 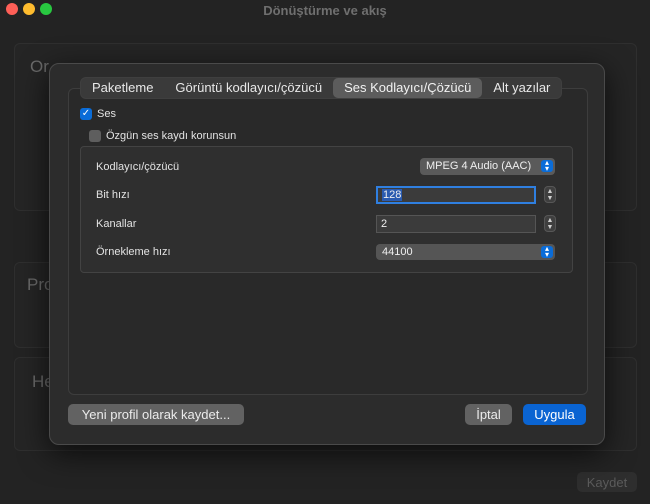 I want to click on keep-original-row: Özgün ses kaydı korunsun, so click(x=162, y=136).